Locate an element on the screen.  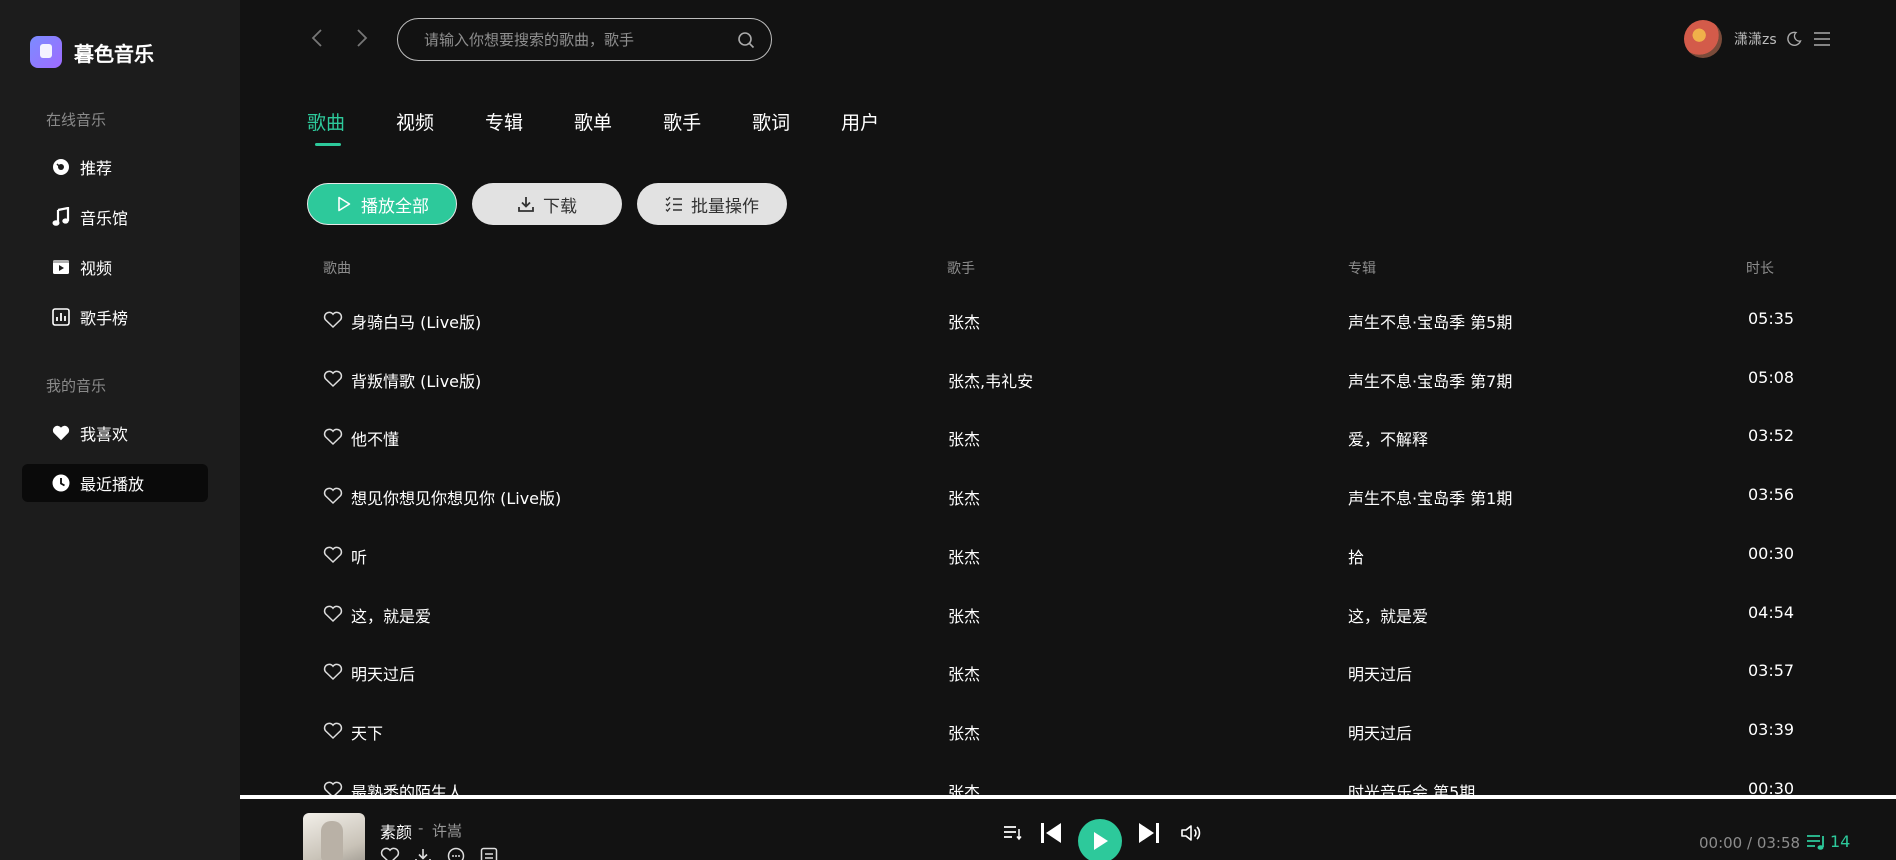
username: 潇潇zs is located at coordinates (1755, 39).